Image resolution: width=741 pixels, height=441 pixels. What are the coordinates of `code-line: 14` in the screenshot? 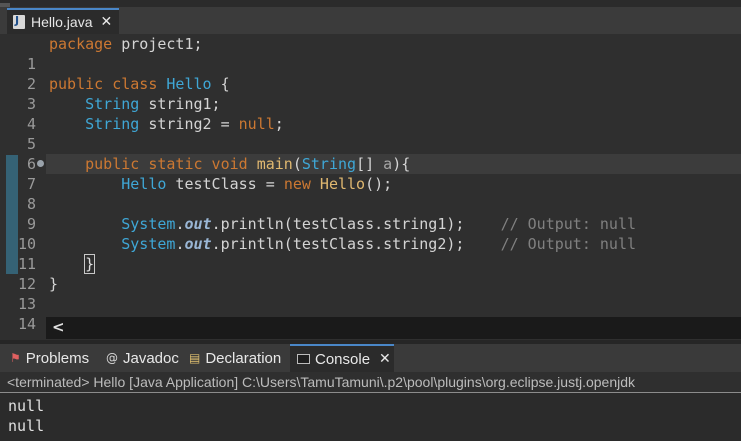 It's located at (379, 313).